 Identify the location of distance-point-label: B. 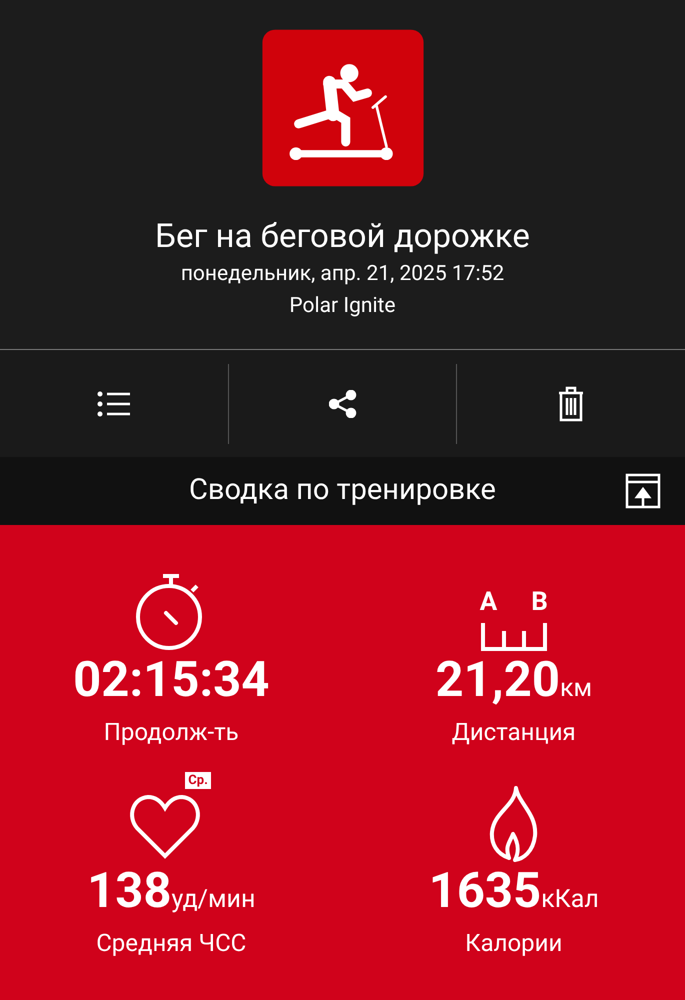
(539, 602).